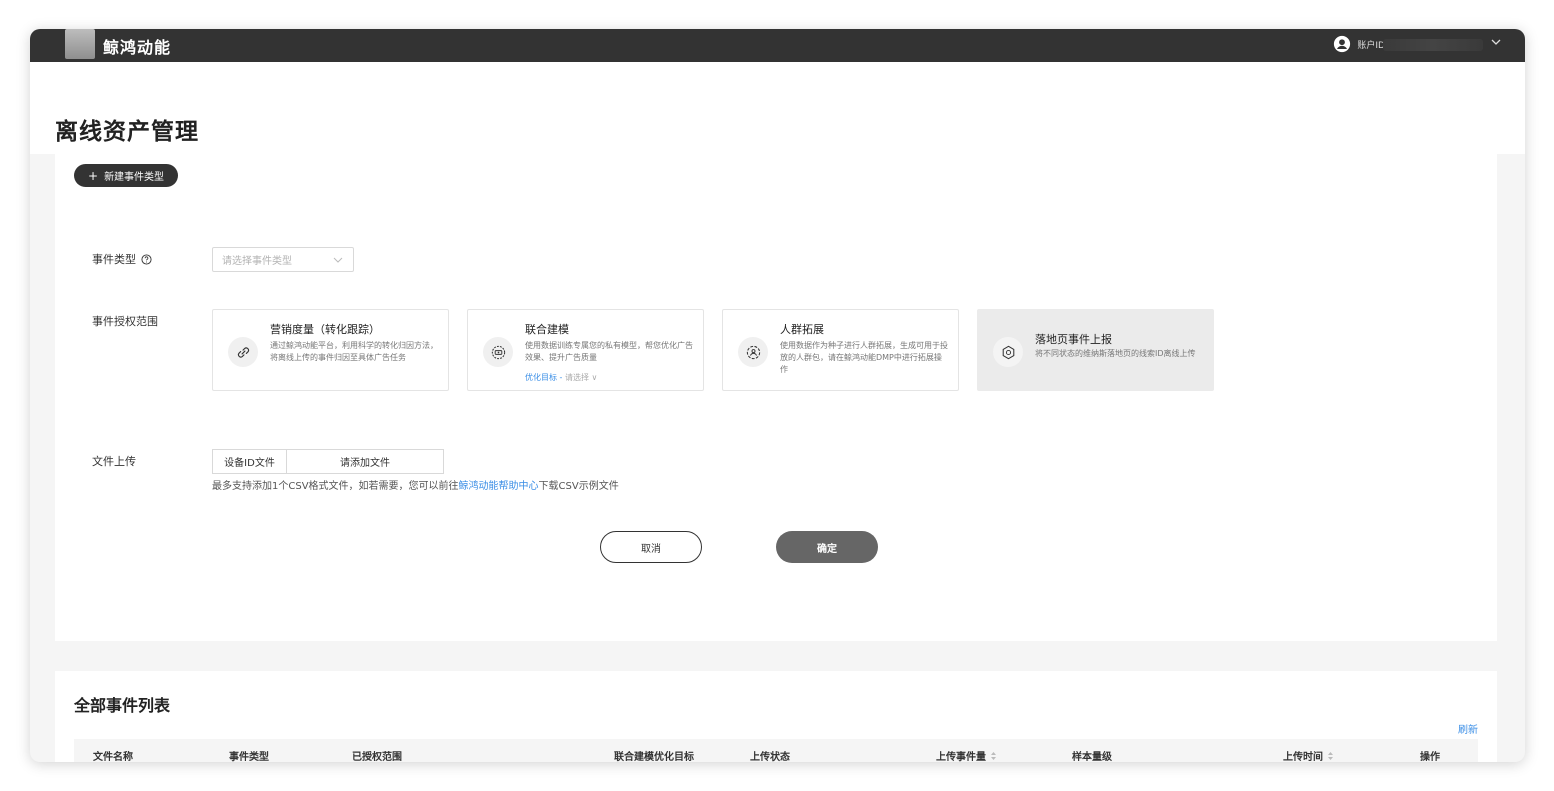 This screenshot has width=1554, height=791. I want to click on file-upload-control: 设备ID文件 请添加文件, so click(328, 461).